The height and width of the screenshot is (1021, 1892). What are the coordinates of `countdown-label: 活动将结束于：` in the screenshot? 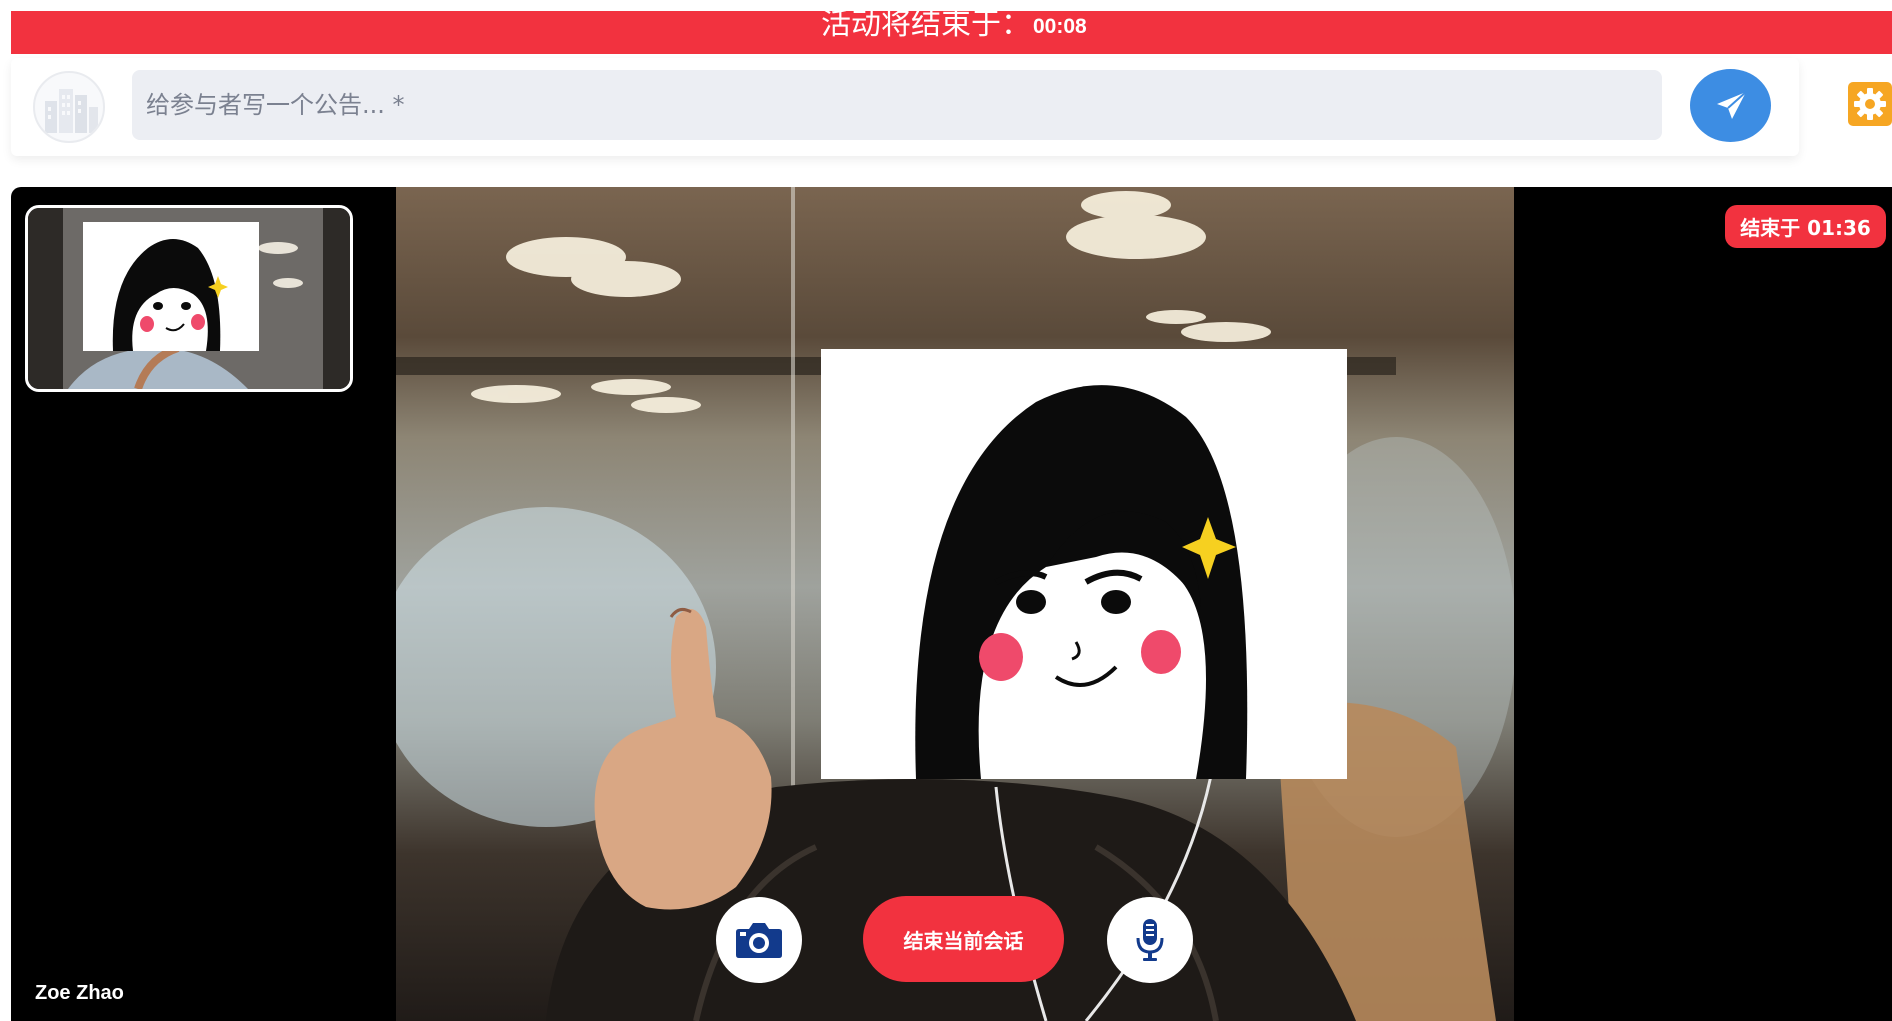 It's located at (926, 26).